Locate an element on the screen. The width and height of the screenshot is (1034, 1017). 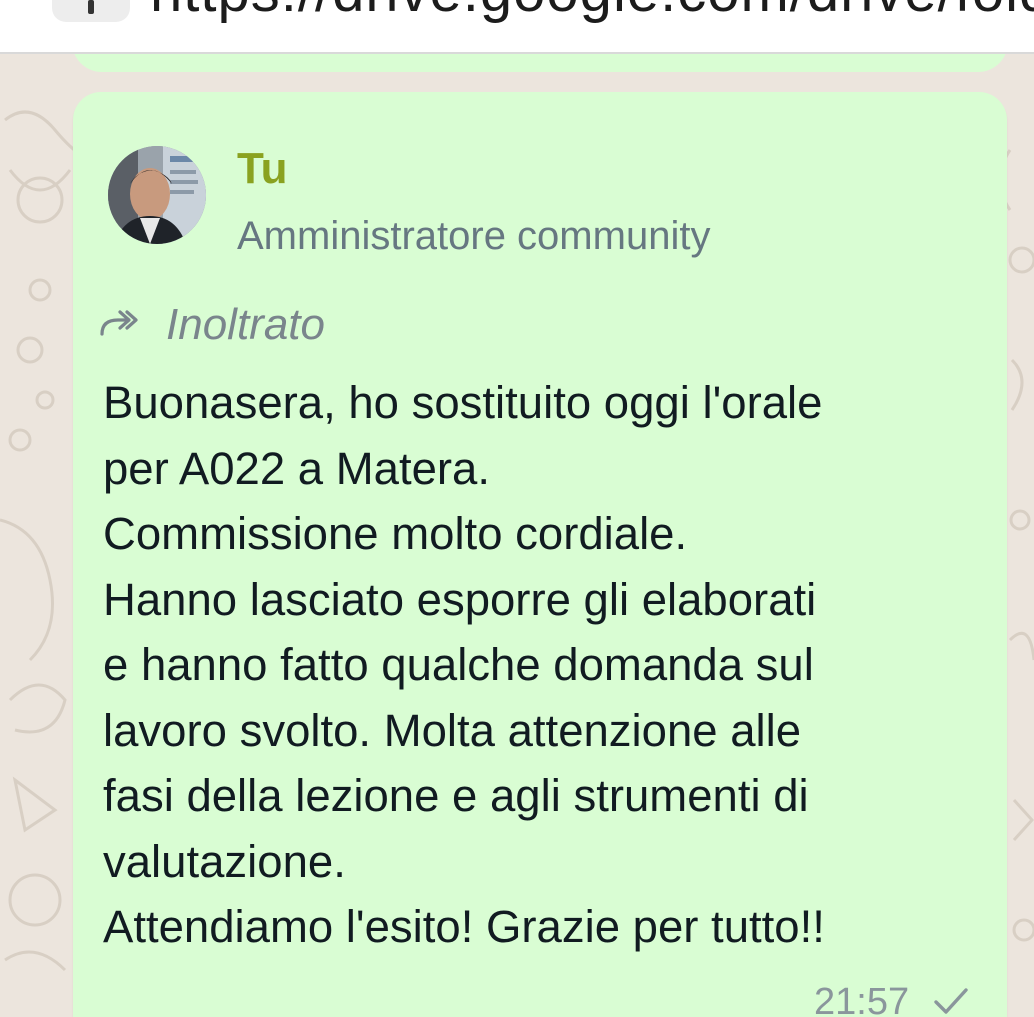
avatar-photo is located at coordinates (157, 195).